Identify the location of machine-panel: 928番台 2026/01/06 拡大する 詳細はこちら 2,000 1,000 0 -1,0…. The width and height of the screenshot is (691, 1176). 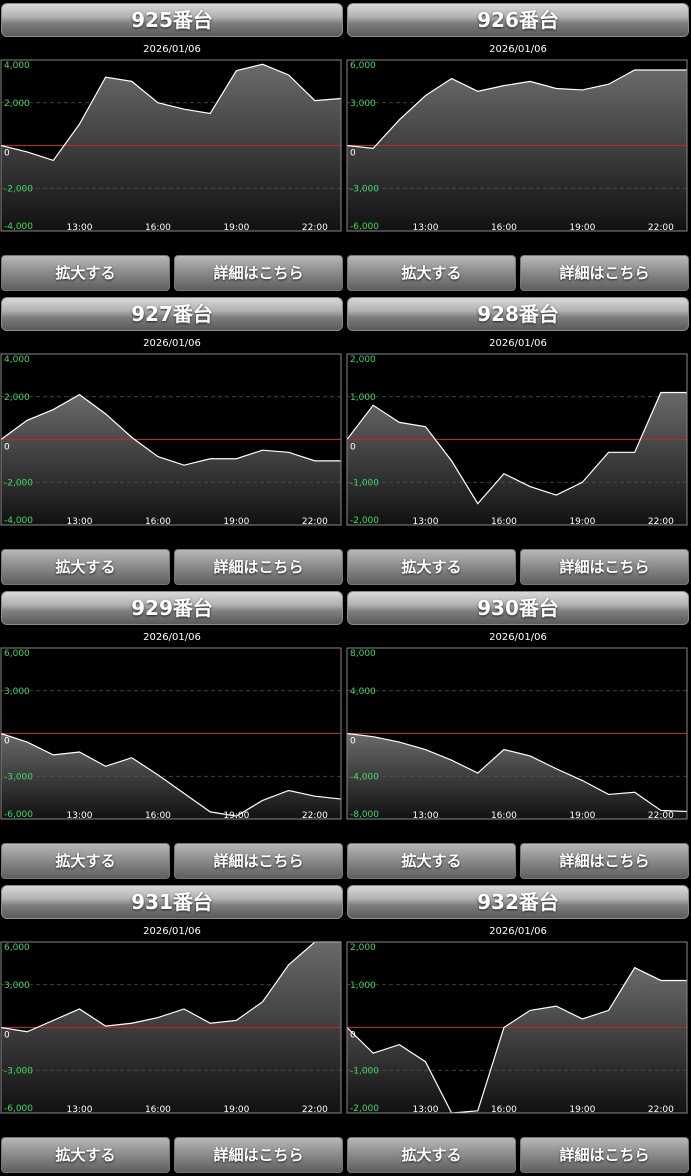
(518, 441).